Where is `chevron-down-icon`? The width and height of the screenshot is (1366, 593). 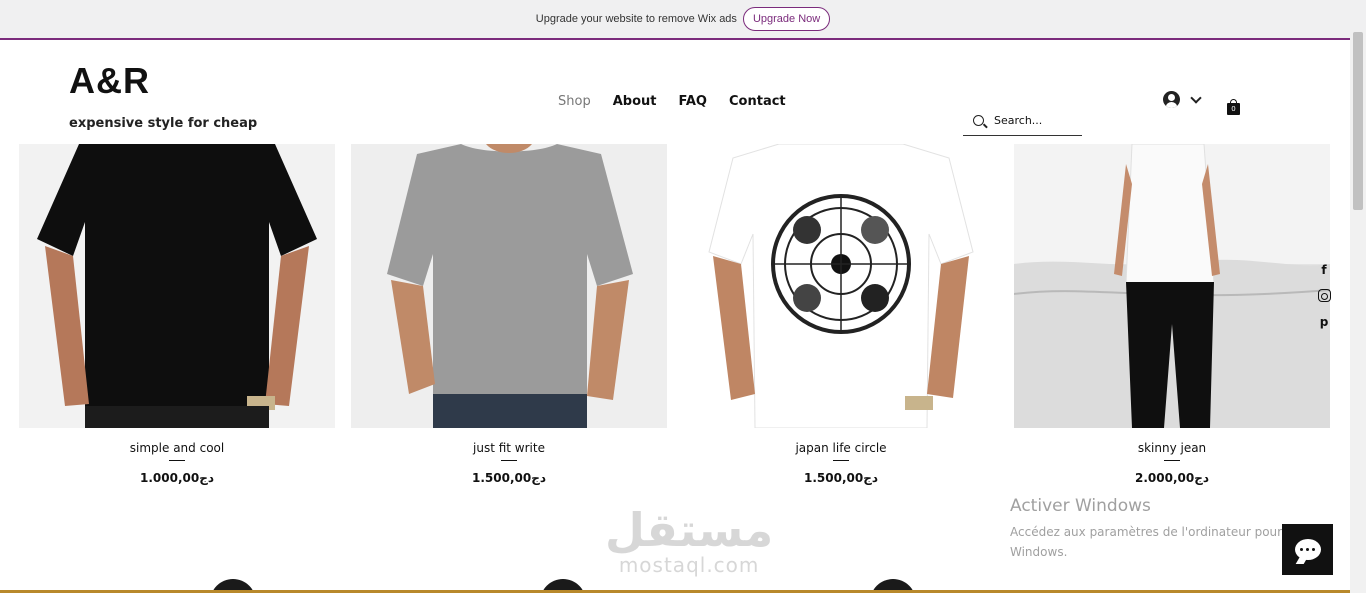
chevron-down-icon is located at coordinates (1196, 97).